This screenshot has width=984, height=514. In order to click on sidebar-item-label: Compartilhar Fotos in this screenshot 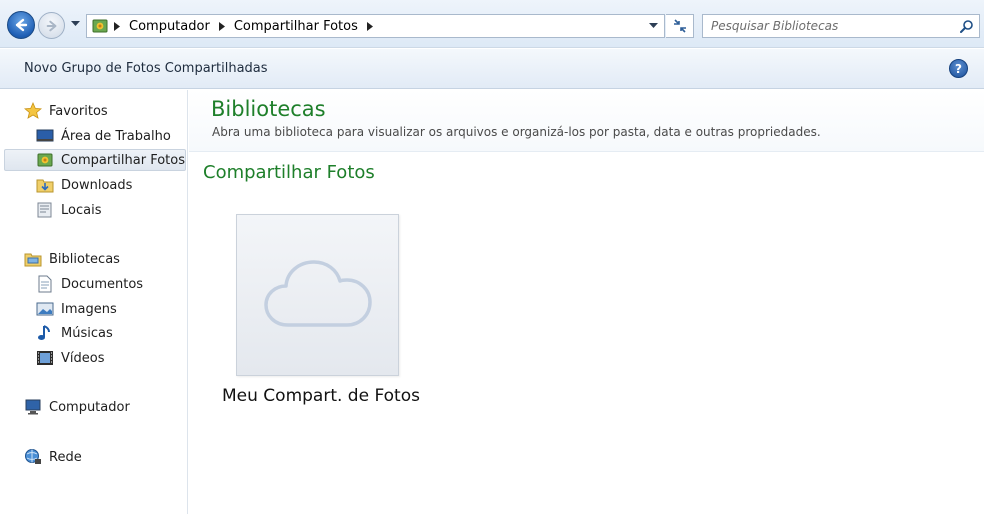, I will do `click(122, 160)`.